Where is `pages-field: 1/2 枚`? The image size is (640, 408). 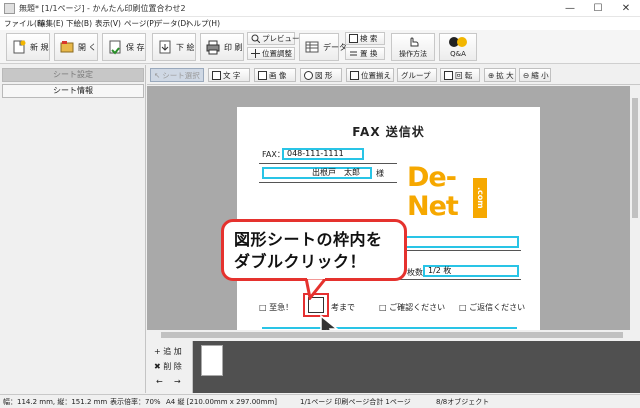 pages-field: 1/2 枚 is located at coordinates (471, 271).